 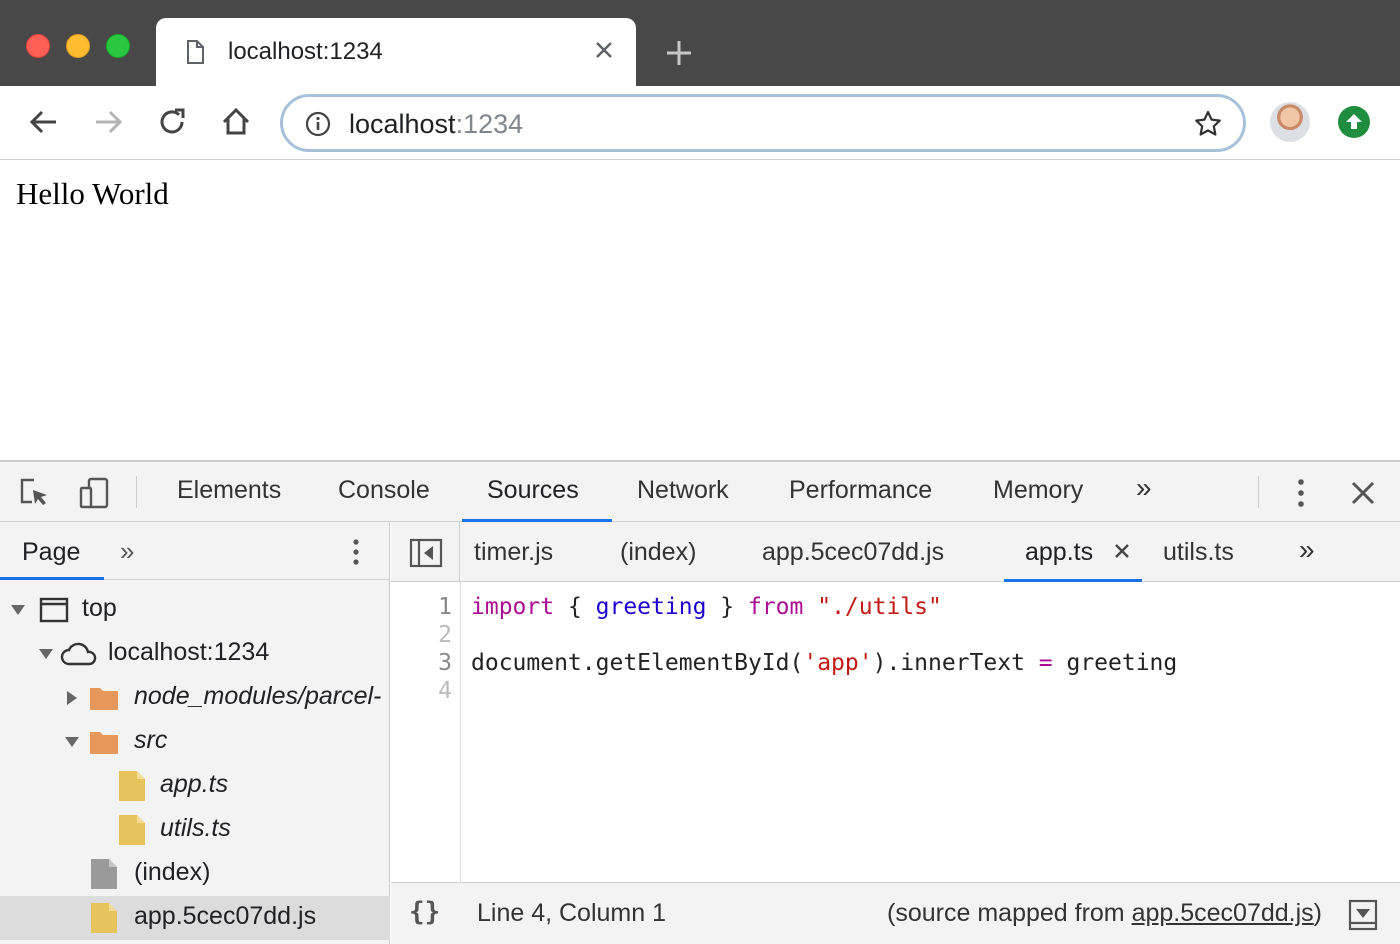 What do you see at coordinates (572, 913) in the screenshot?
I see `cursor-position: Line 4, Column 1` at bounding box center [572, 913].